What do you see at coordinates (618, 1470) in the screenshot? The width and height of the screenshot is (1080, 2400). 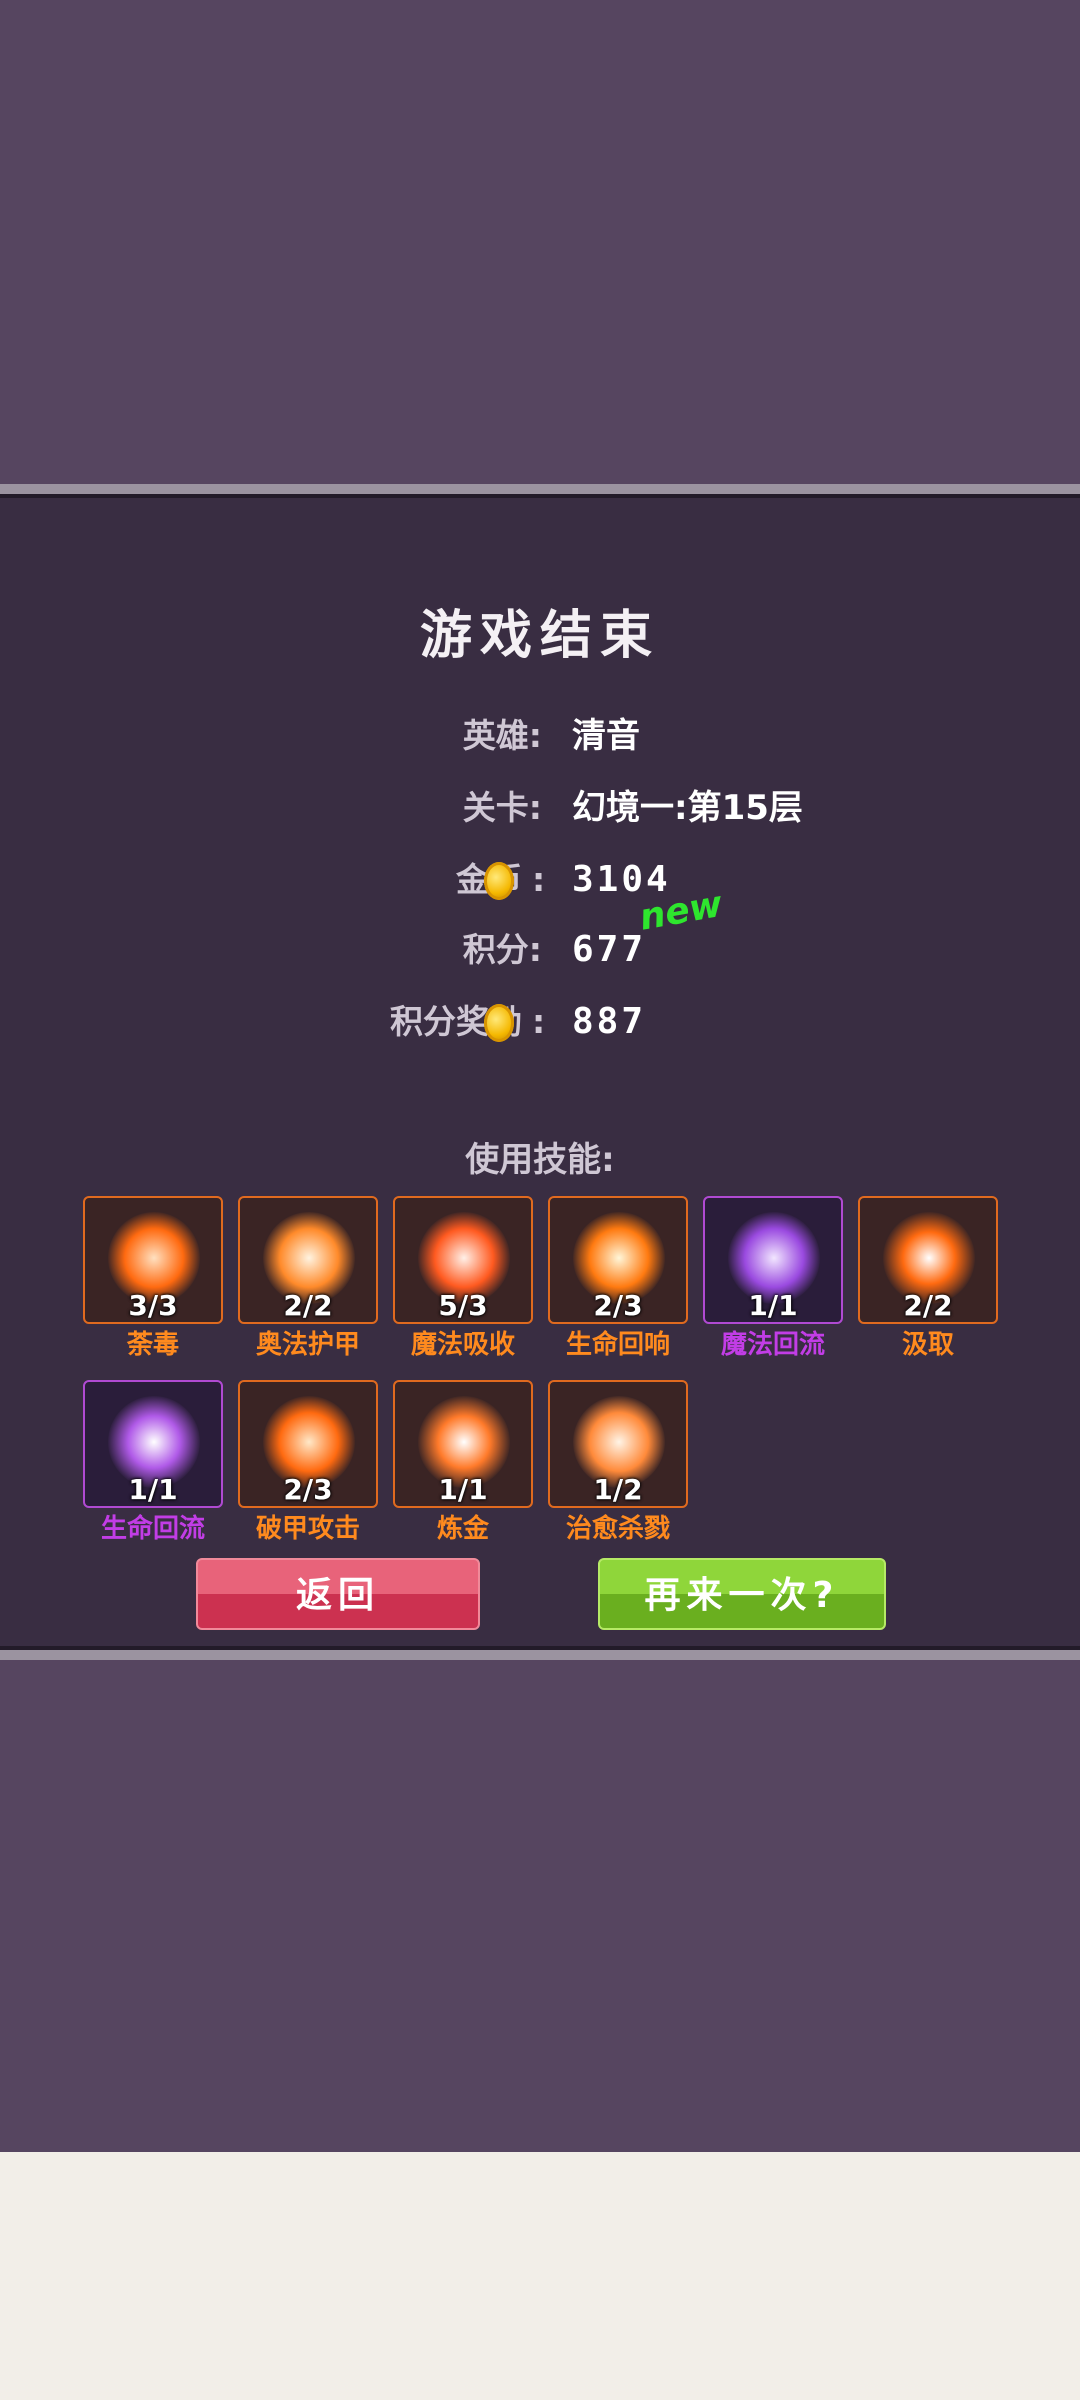 I see `skill-healing-slaughter: 1/2 治愈杀戮` at bounding box center [618, 1470].